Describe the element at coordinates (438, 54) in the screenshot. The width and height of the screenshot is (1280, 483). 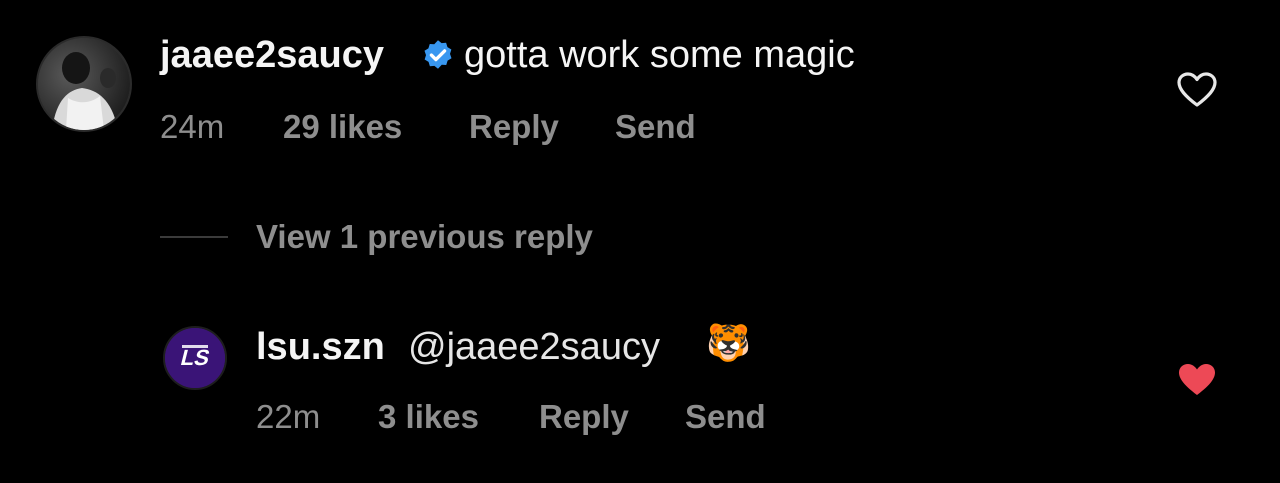
I see `verified-badge-icon` at that location.